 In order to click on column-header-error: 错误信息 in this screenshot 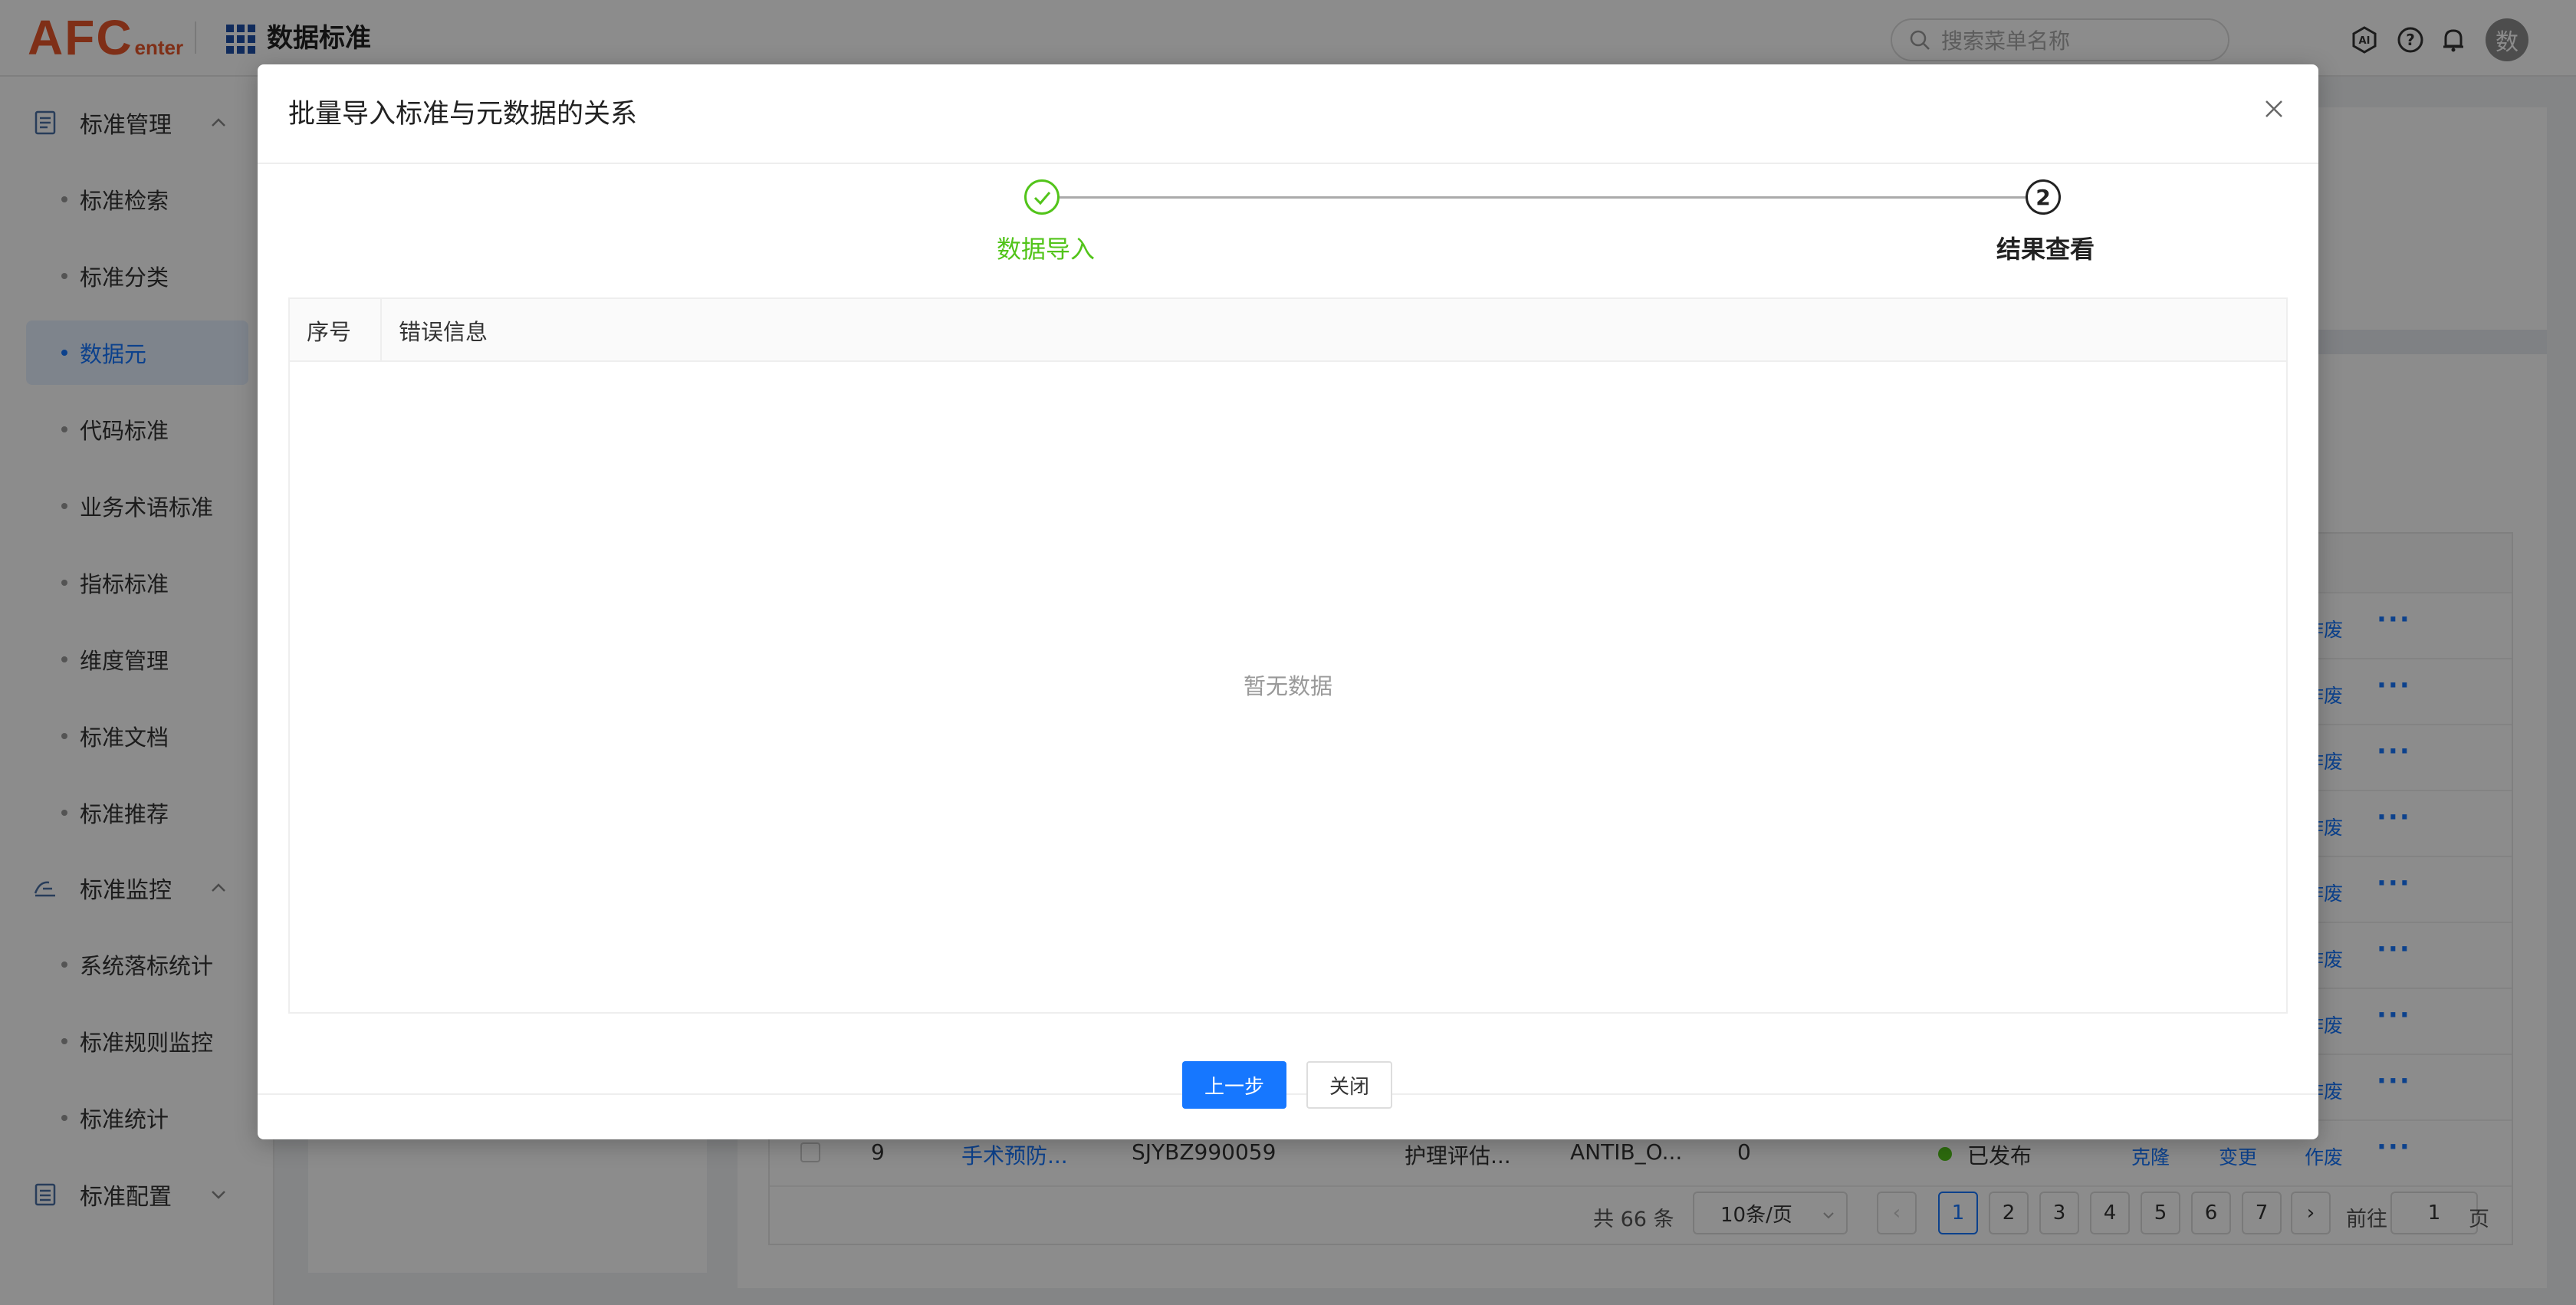, I will do `click(444, 332)`.